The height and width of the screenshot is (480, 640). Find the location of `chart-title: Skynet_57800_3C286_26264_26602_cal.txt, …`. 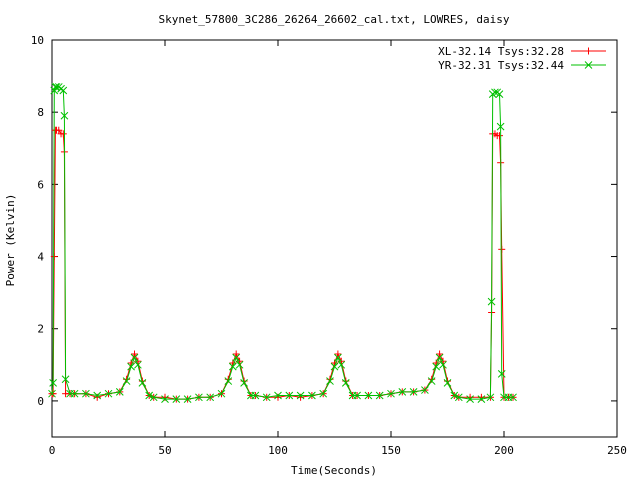

chart-title: Skynet_57800_3C286_26264_26602_cal.txt, … is located at coordinates (334, 19).